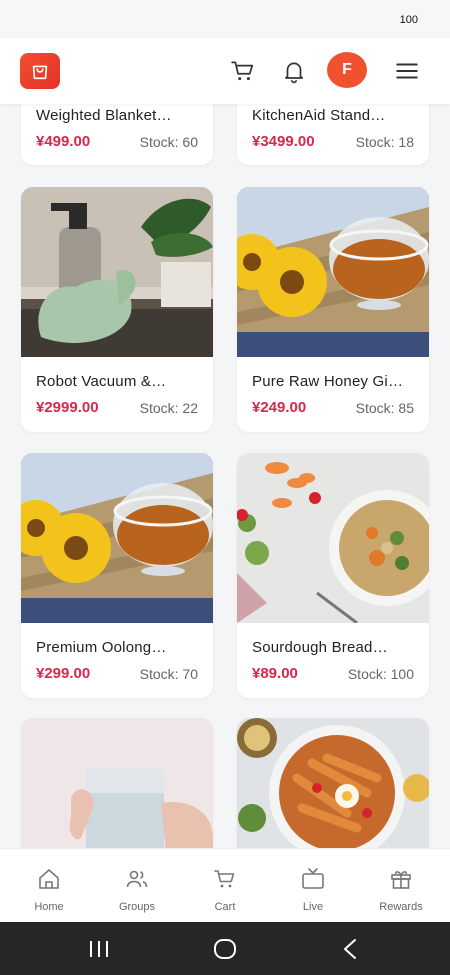 The width and height of the screenshot is (450, 975). Describe the element at coordinates (49, 907) in the screenshot. I see `nav-label: Home` at that location.